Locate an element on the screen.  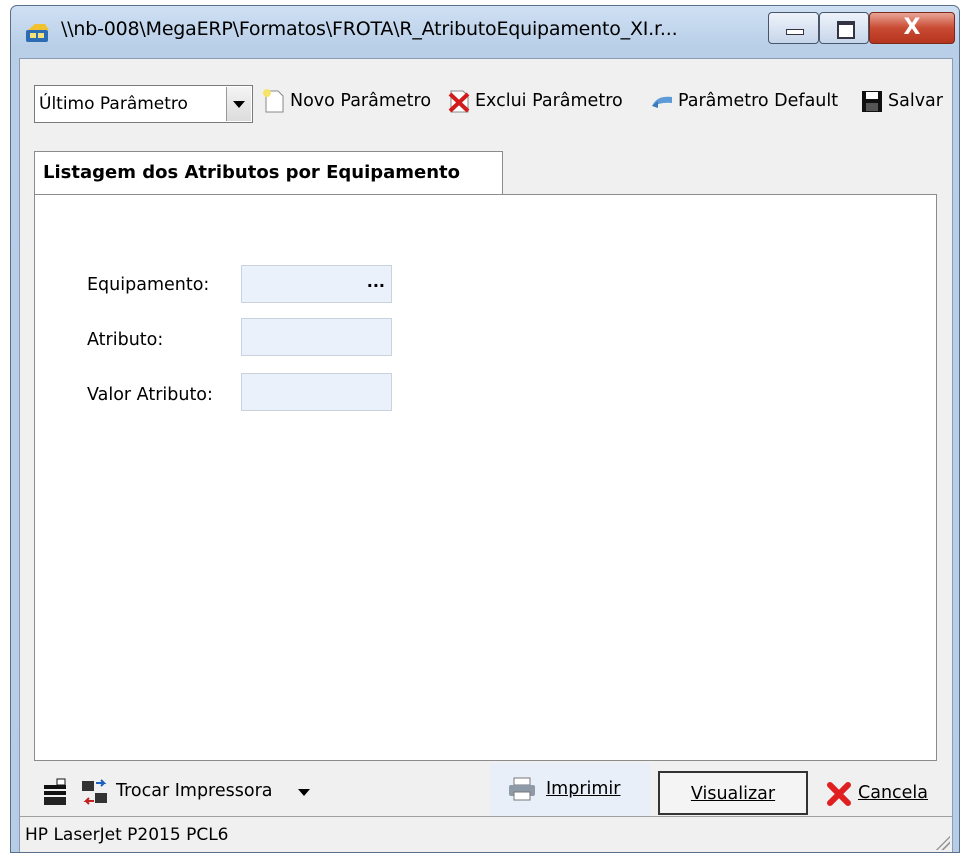
tab-listagem-atributos: Listagem dos Atributos por Equipamento is located at coordinates (268, 173).